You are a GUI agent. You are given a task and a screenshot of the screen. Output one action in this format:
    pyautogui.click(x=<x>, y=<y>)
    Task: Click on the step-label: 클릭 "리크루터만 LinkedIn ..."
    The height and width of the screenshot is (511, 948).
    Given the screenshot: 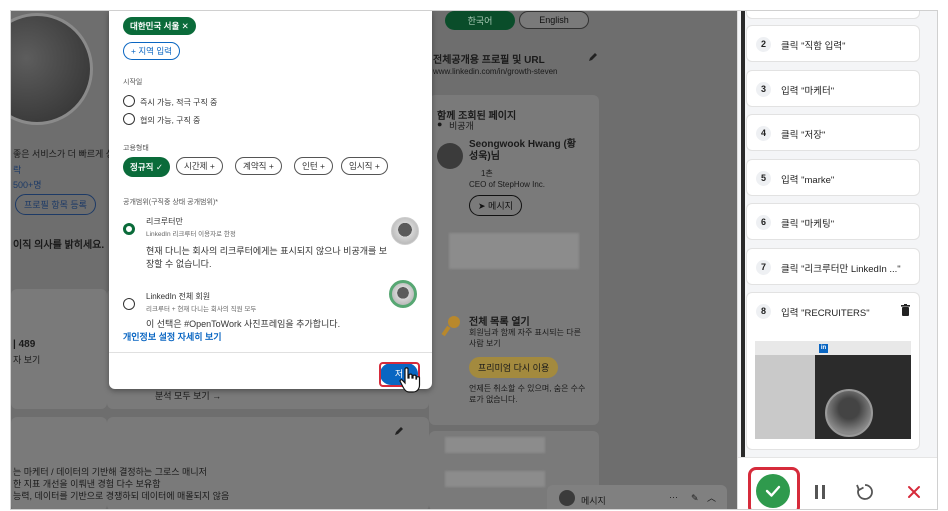 What is the action you would take?
    pyautogui.click(x=841, y=269)
    